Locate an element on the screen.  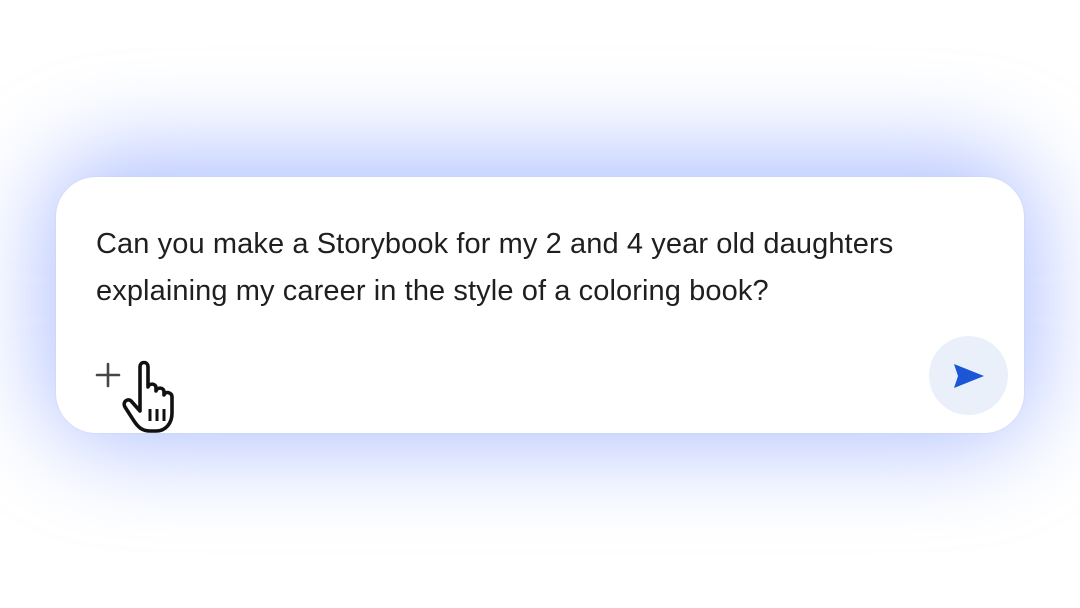
send-button is located at coordinates (968, 375).